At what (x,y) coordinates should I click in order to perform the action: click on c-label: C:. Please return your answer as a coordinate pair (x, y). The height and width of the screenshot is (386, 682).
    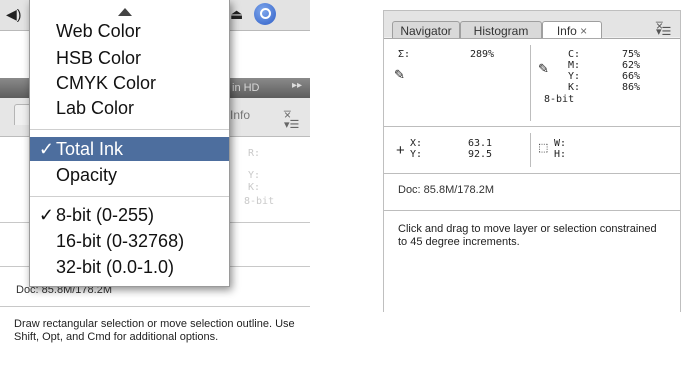
    Looking at the image, I should click on (573, 54).